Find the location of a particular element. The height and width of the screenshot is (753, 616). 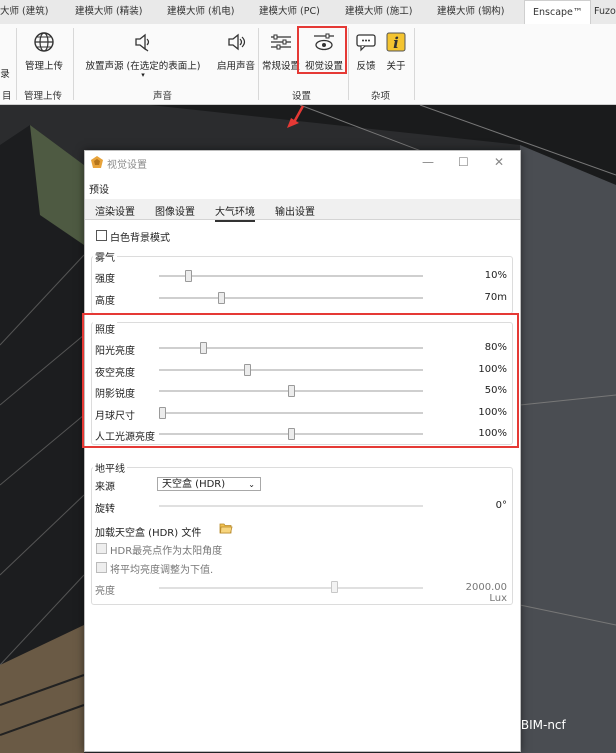

ribbon-tab-construction: 建模大师 (施工) is located at coordinates (378, 12).